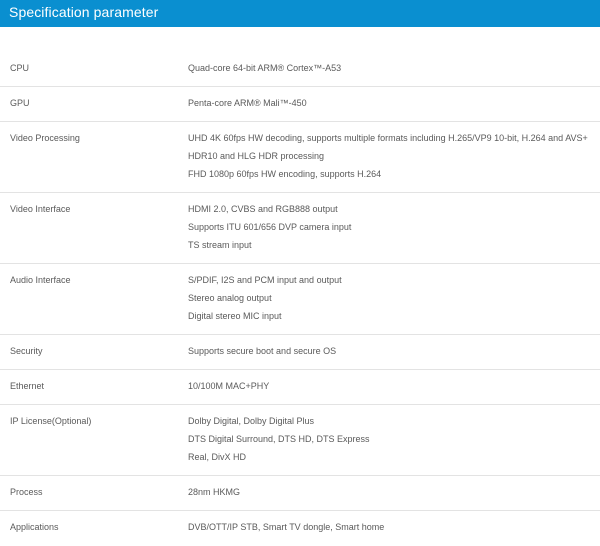 This screenshot has height=546, width=600. I want to click on spec-label: IP License(Optional), so click(51, 421).